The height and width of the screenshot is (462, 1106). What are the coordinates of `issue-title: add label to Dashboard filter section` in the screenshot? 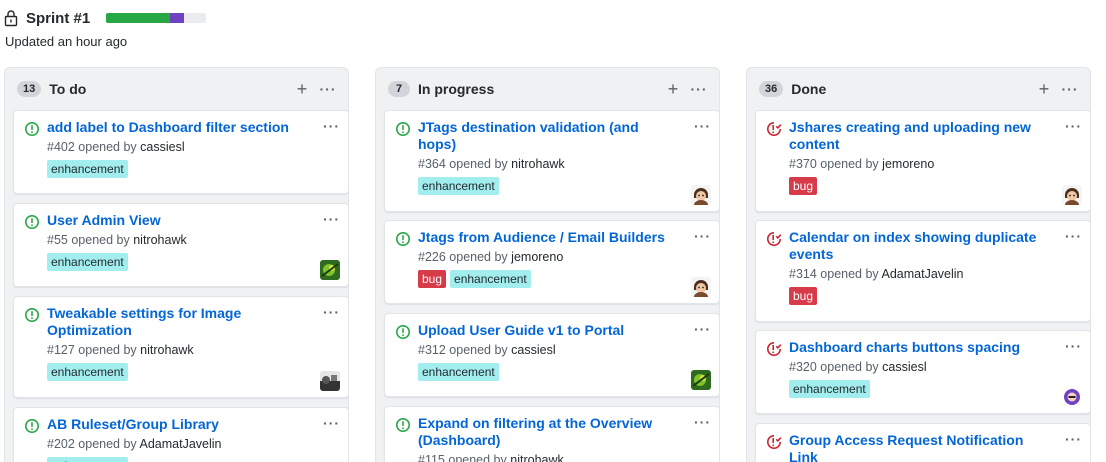 It's located at (178, 127).